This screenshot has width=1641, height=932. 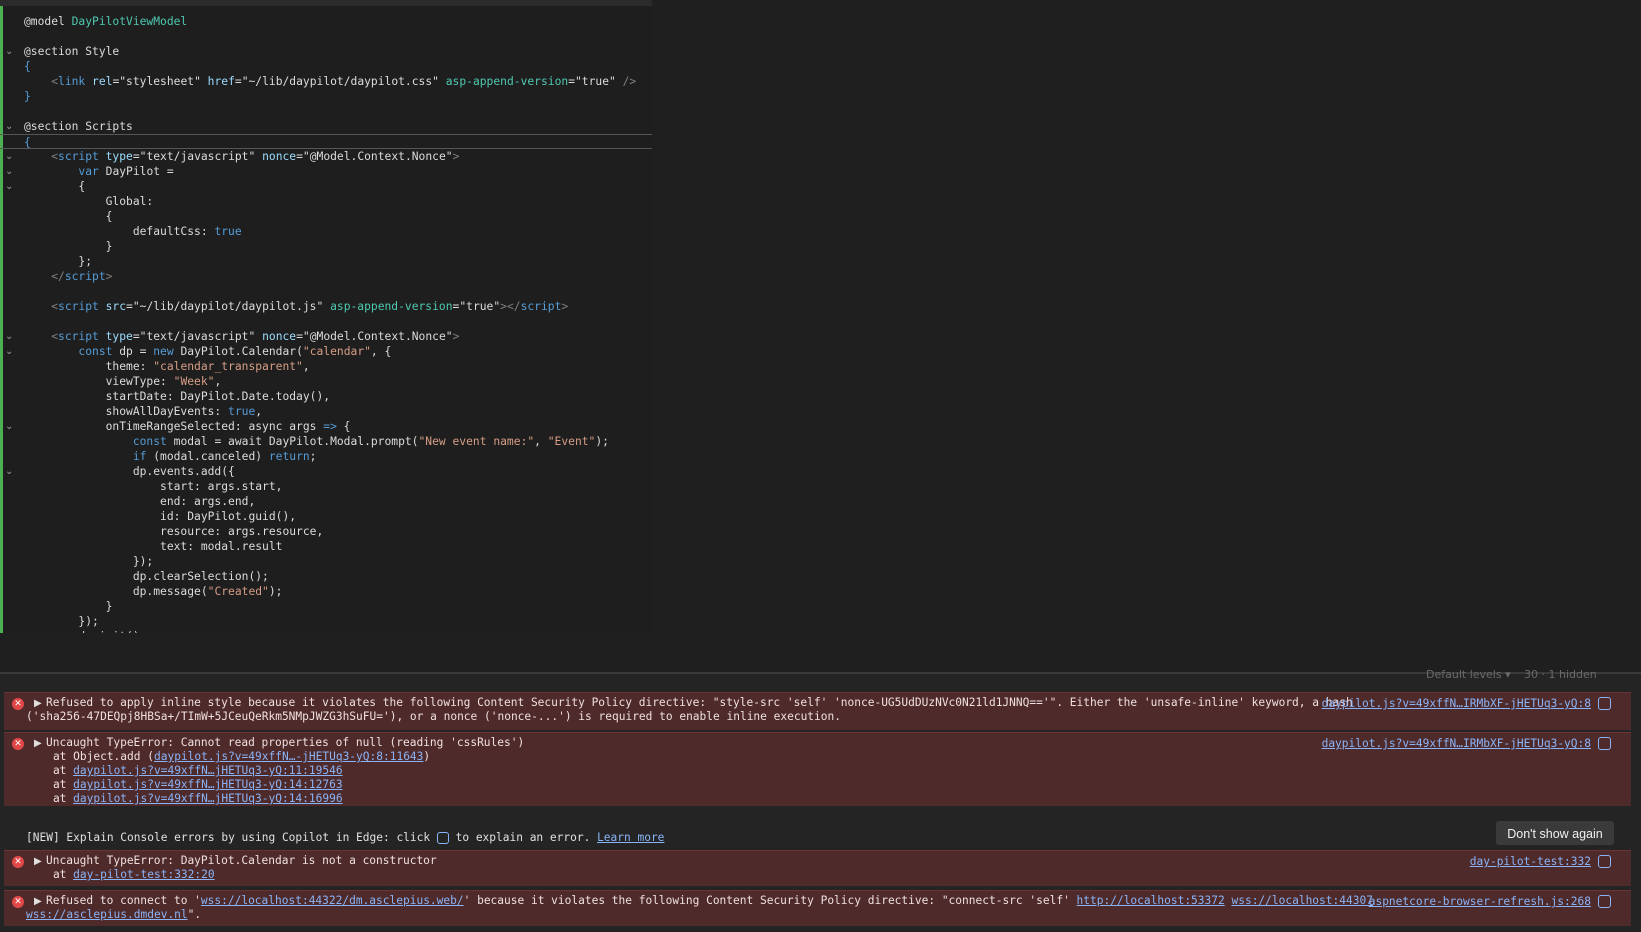 I want to click on code-token: id: DayPilot.guid(),, so click(x=160, y=516).